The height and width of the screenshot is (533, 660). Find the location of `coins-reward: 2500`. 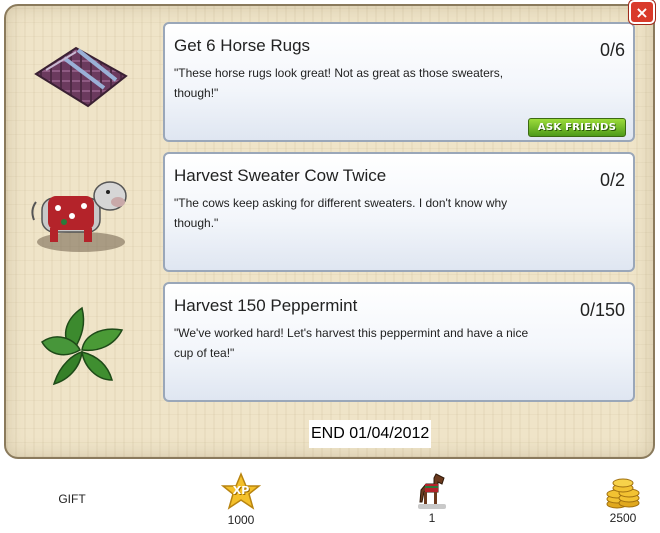

coins-reward: 2500 is located at coordinates (623, 497).